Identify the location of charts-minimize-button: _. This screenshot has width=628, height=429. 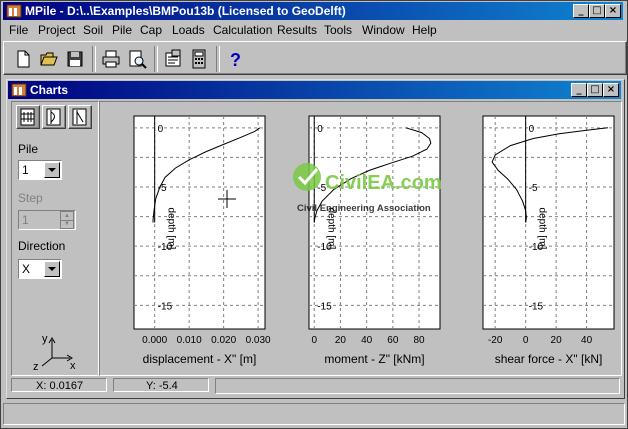
(579, 90).